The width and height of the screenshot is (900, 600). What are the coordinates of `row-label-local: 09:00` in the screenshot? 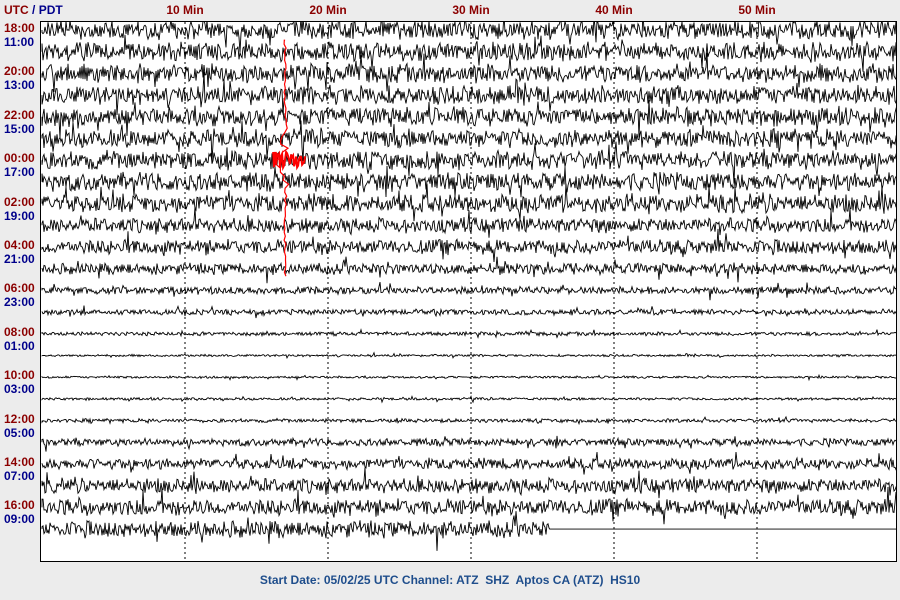 It's located at (19, 519).